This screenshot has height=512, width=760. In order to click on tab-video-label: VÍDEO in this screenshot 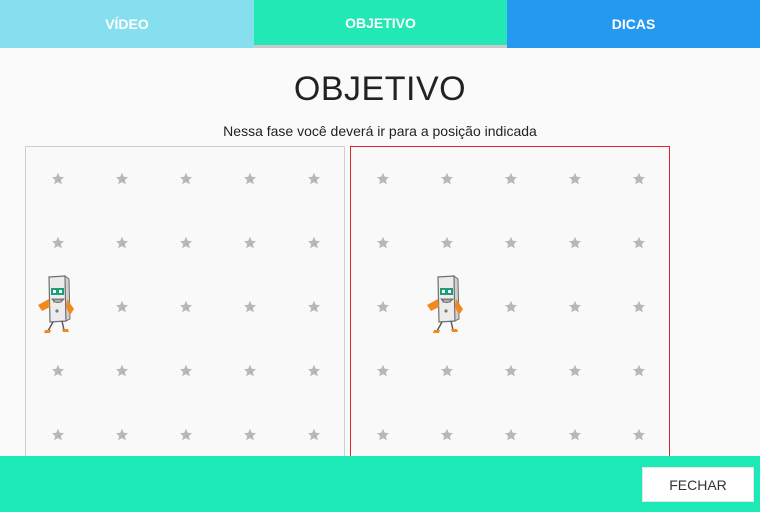, I will do `click(127, 24)`.